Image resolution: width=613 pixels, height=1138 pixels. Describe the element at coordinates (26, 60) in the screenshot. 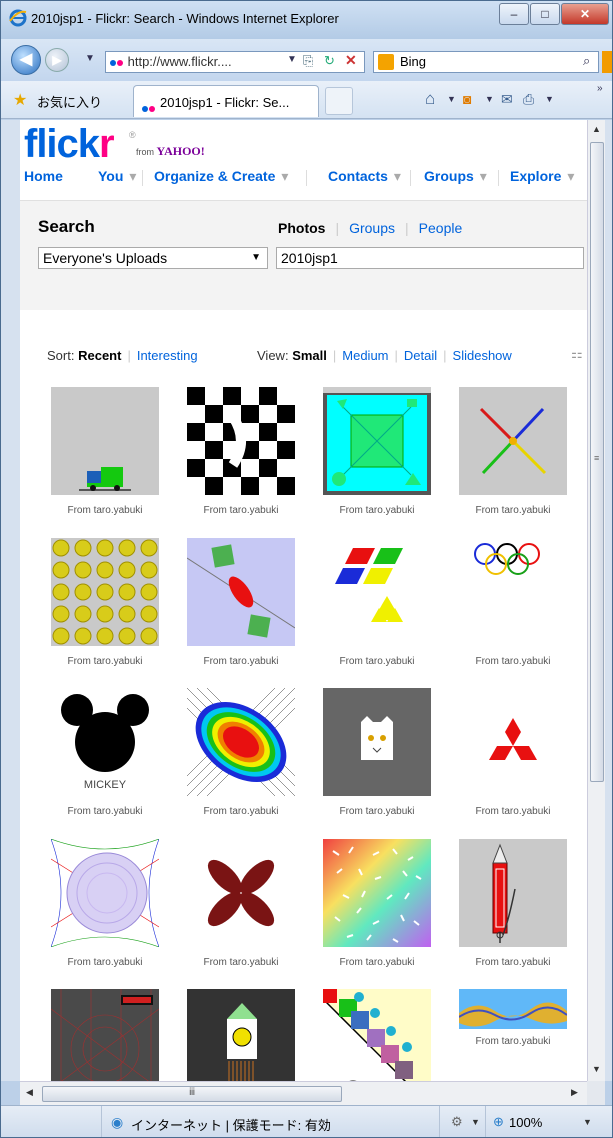

I see `back-button: ◀` at that location.